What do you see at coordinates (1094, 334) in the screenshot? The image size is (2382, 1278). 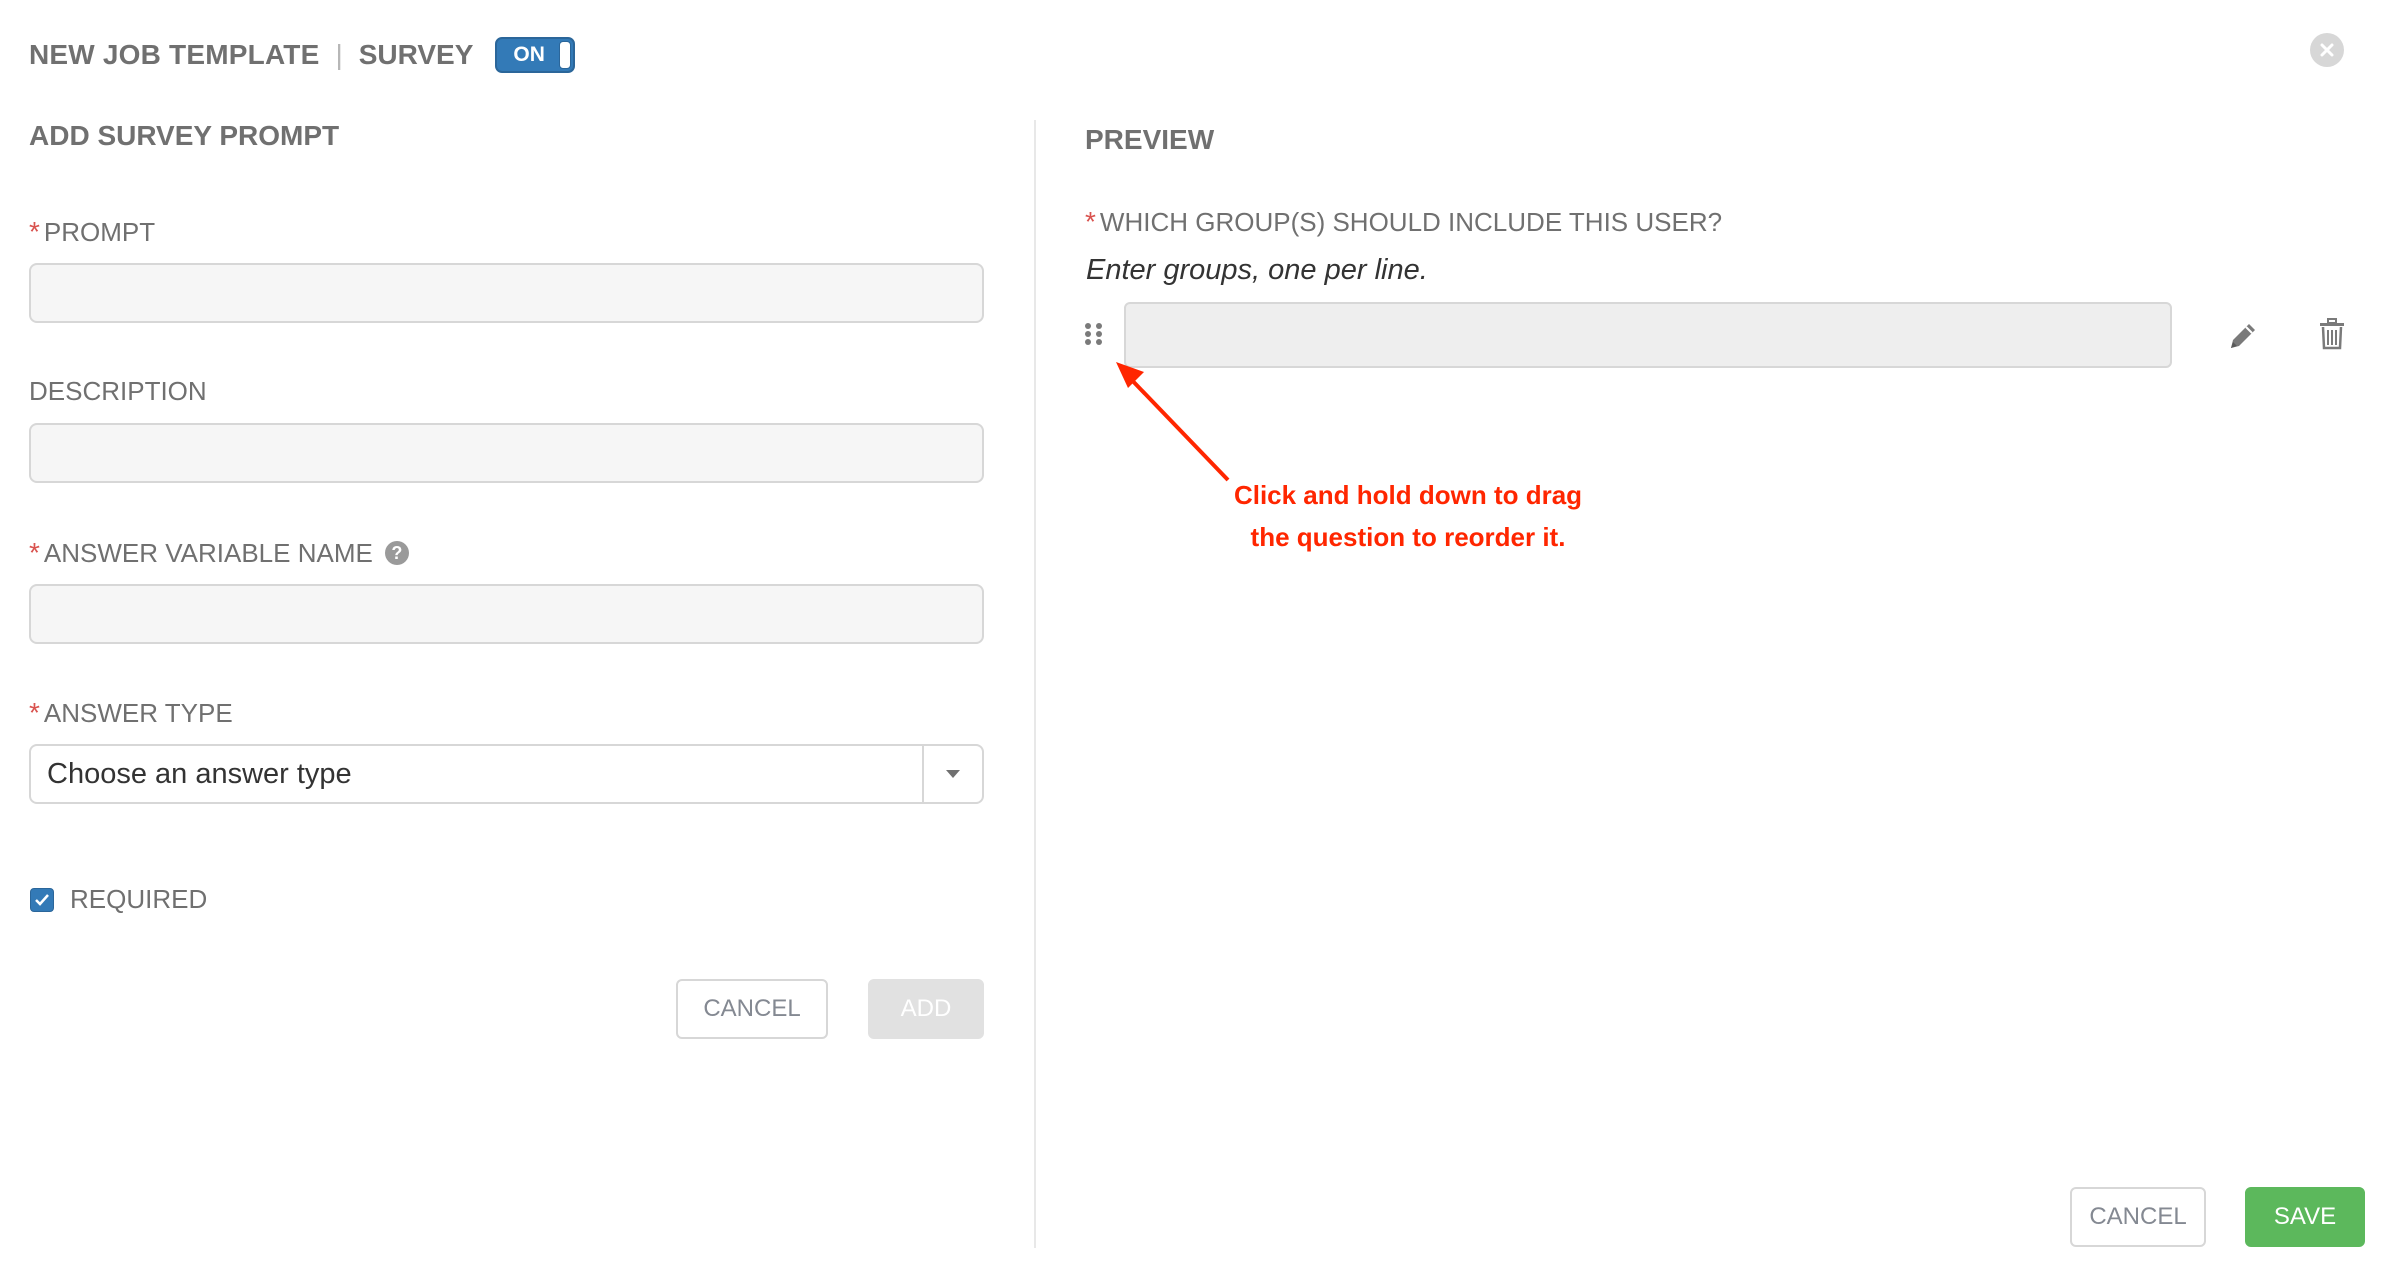 I see `drag-handle-icon` at bounding box center [1094, 334].